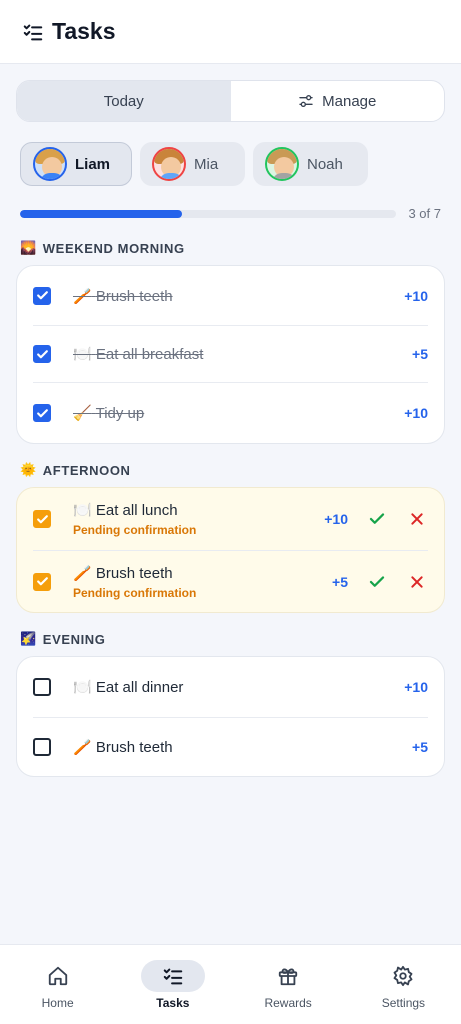 This screenshot has width=461, height=1024. I want to click on page-title: Tasks, so click(84, 31).